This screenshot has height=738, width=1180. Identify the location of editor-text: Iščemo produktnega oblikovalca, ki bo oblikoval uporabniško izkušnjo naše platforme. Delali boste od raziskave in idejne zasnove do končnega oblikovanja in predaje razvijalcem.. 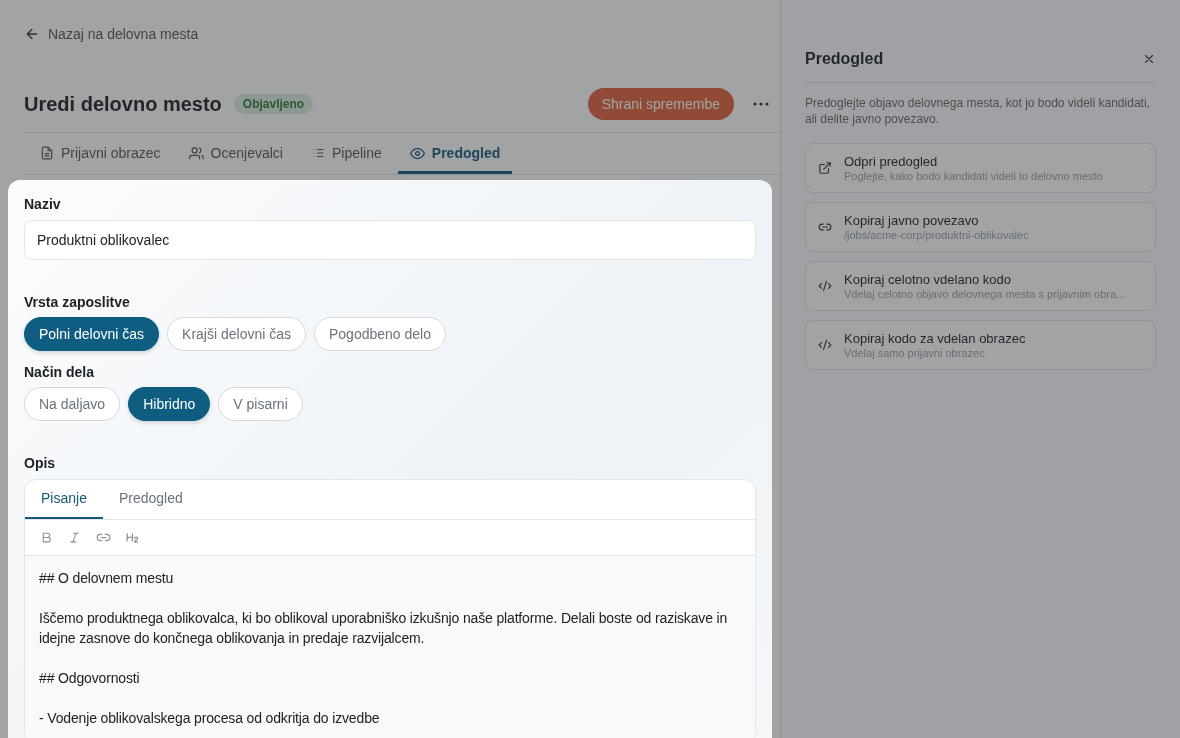
(384, 628).